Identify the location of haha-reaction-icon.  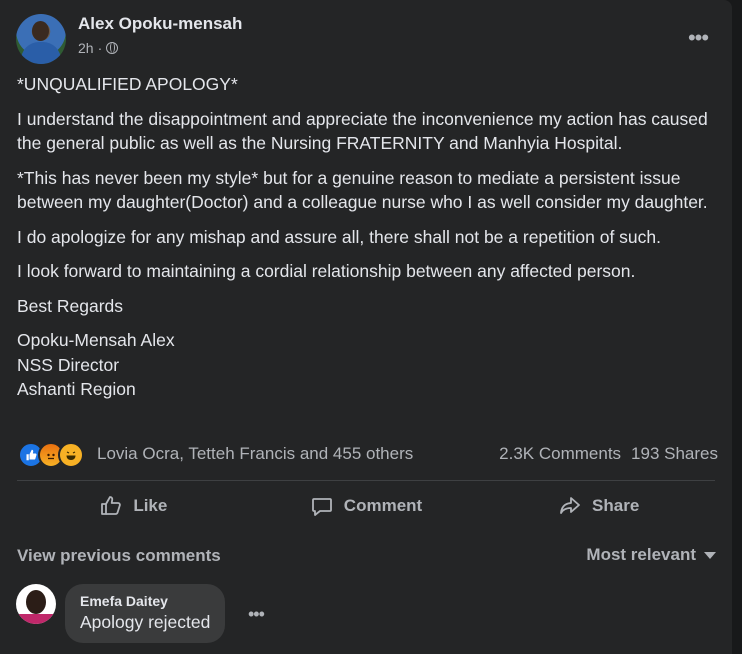
(71, 455).